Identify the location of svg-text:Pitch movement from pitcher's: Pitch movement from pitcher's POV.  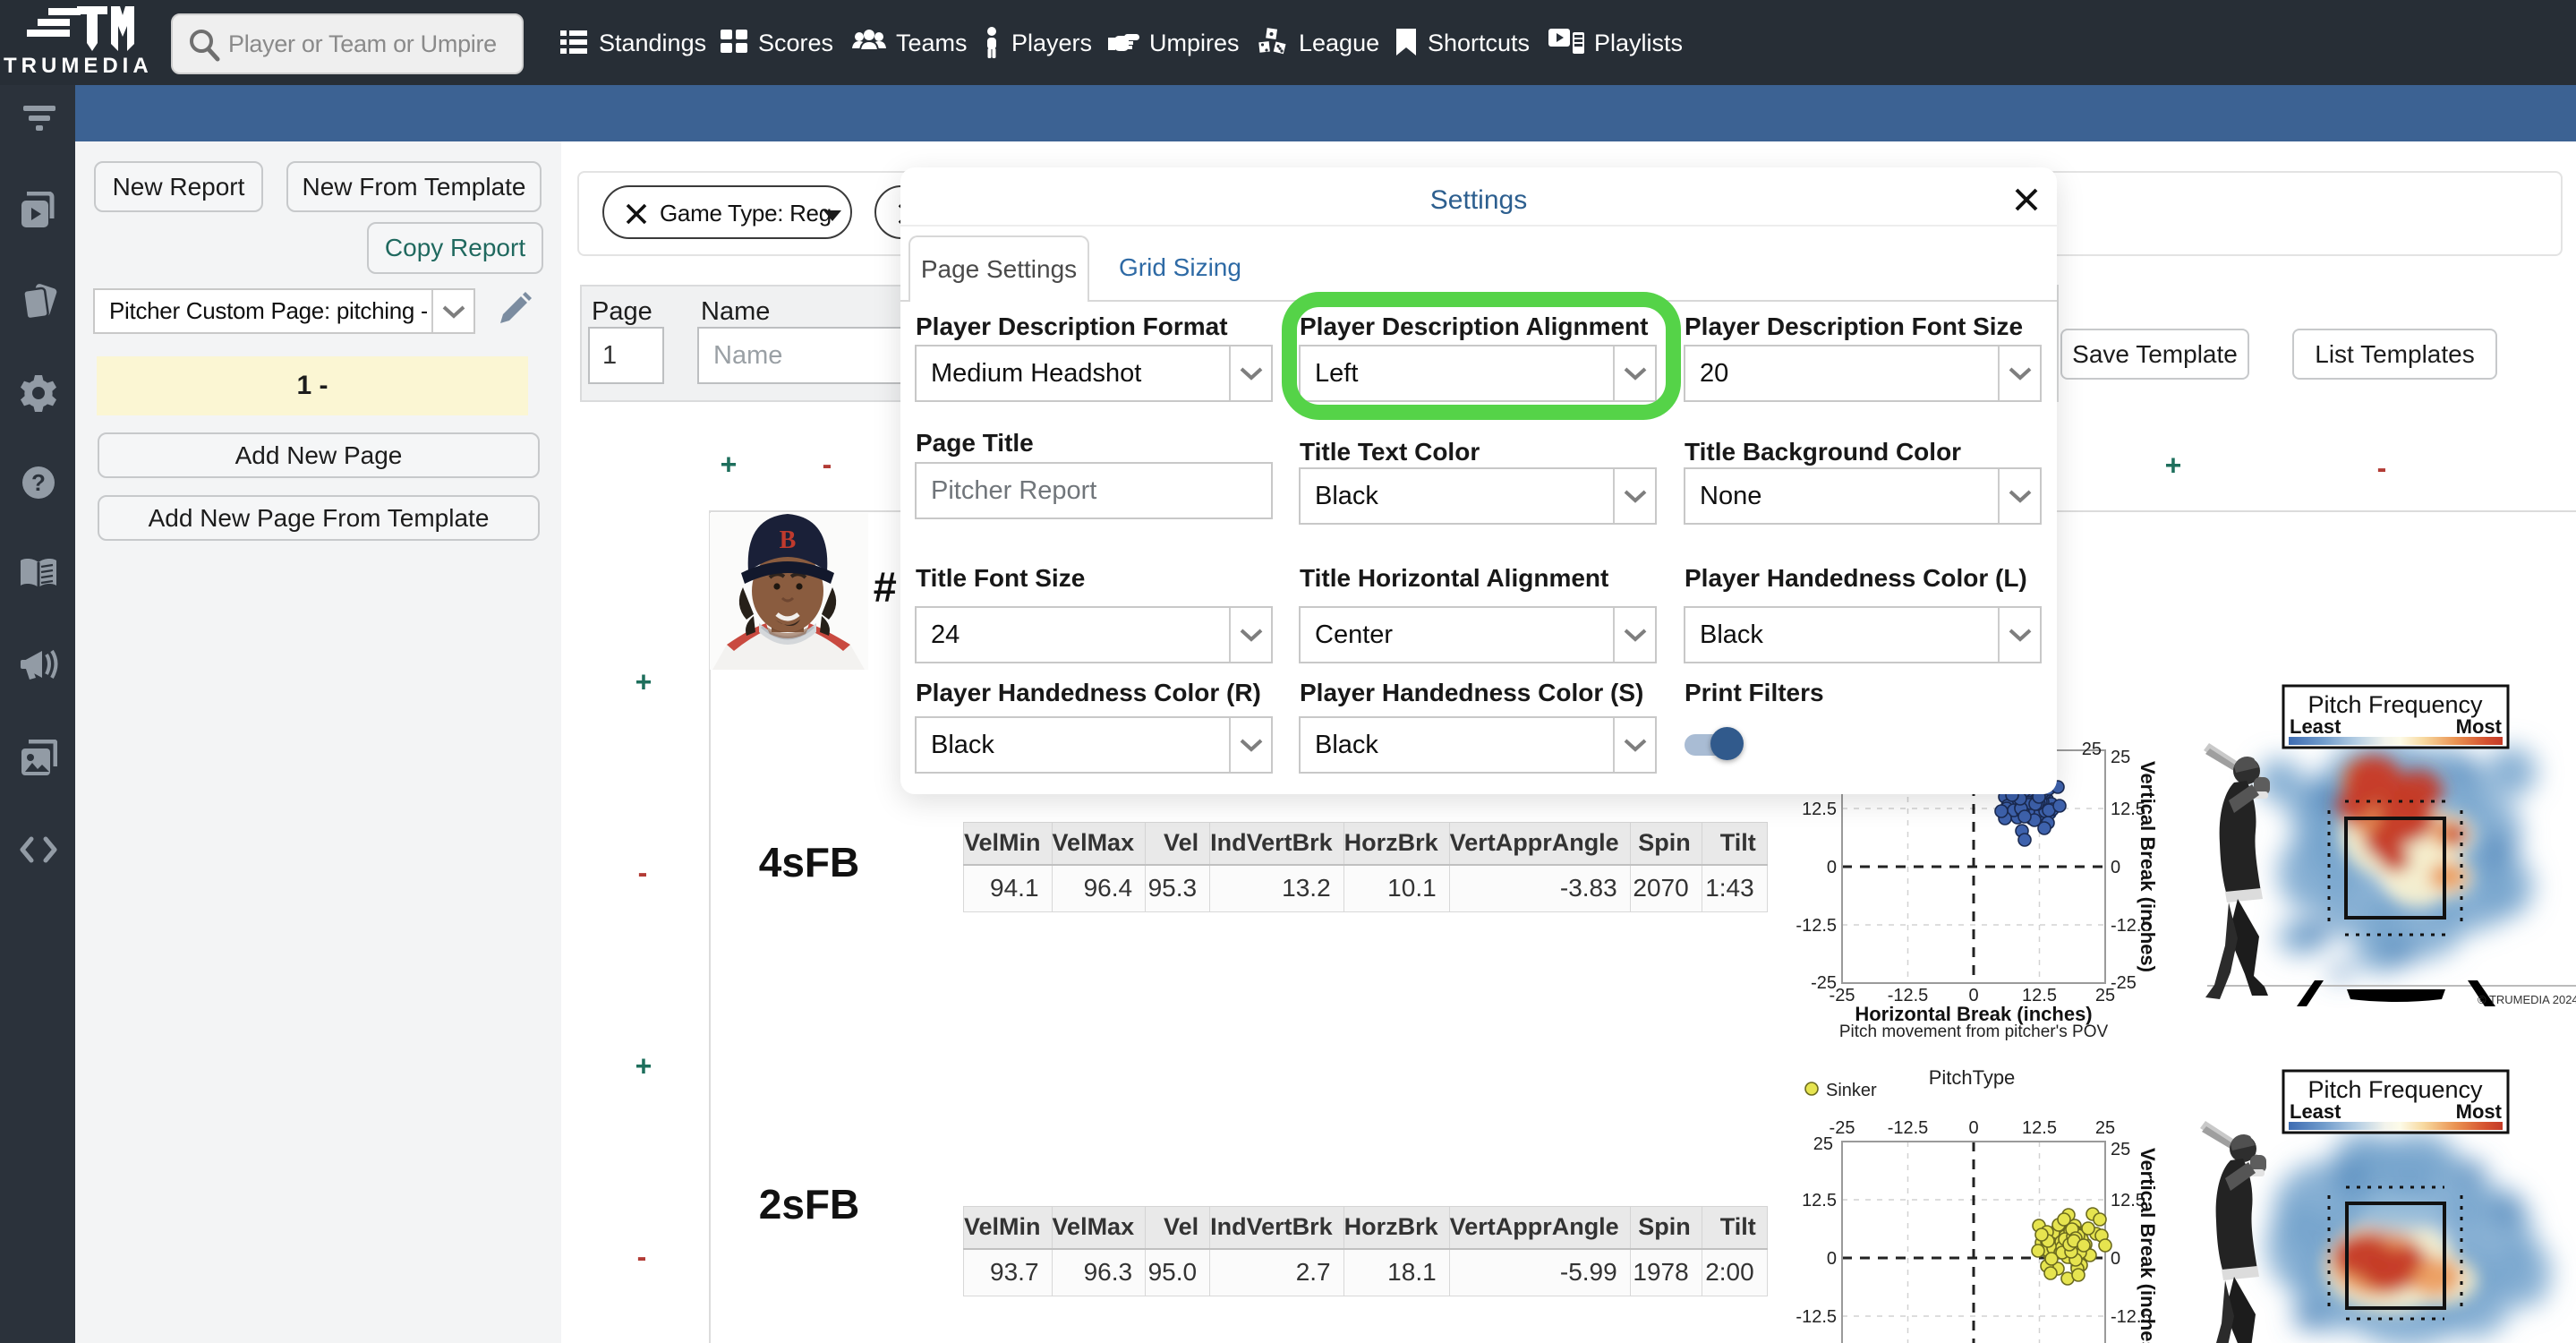
(1974, 1031).